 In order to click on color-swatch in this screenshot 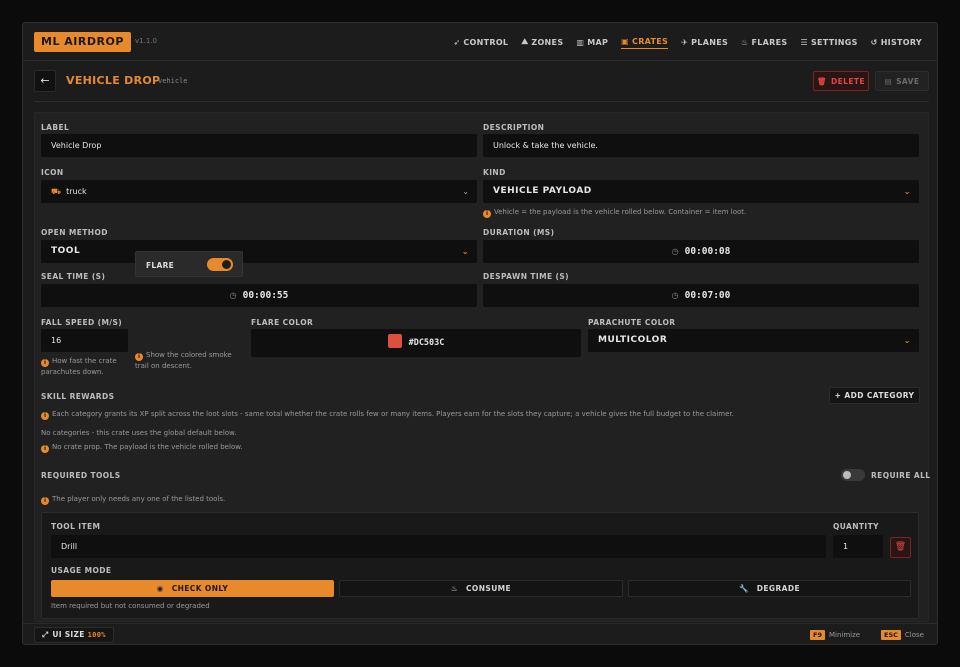, I will do `click(394, 341)`.